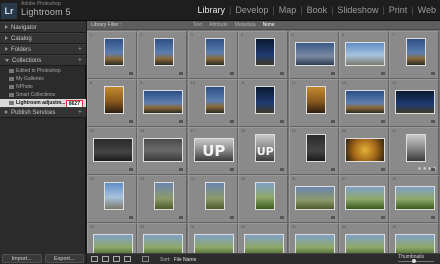  I want to click on thumbnail-cell: 21 ★★★★, so click(414, 151).